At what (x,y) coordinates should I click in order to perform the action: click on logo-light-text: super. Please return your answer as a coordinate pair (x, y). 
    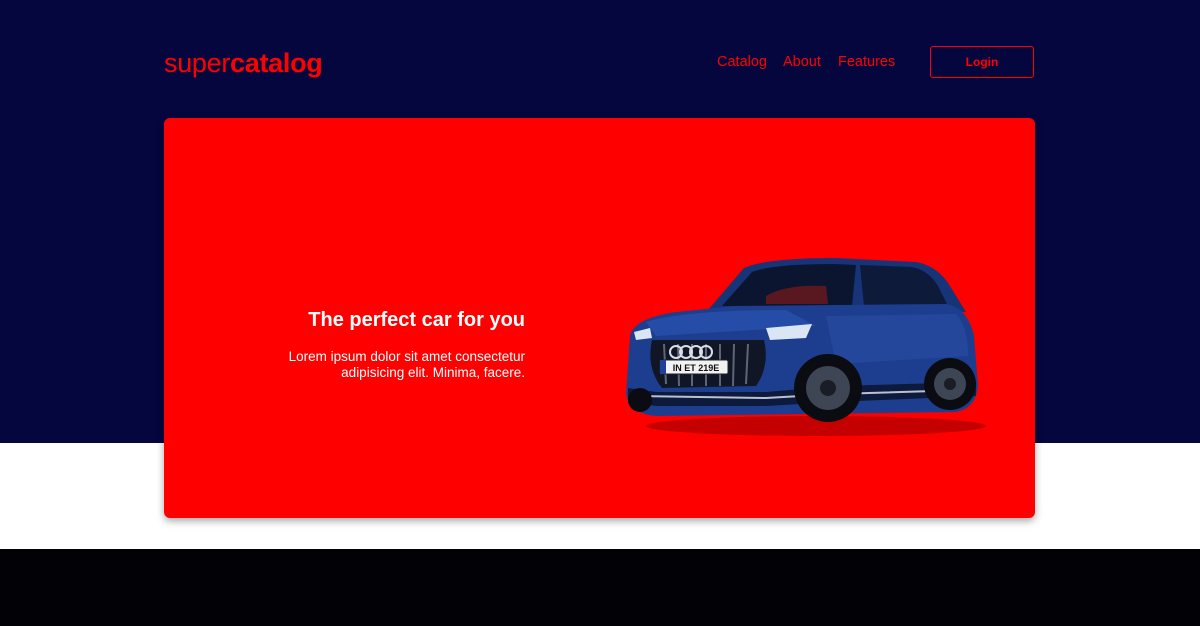
    Looking at the image, I should click on (197, 63).